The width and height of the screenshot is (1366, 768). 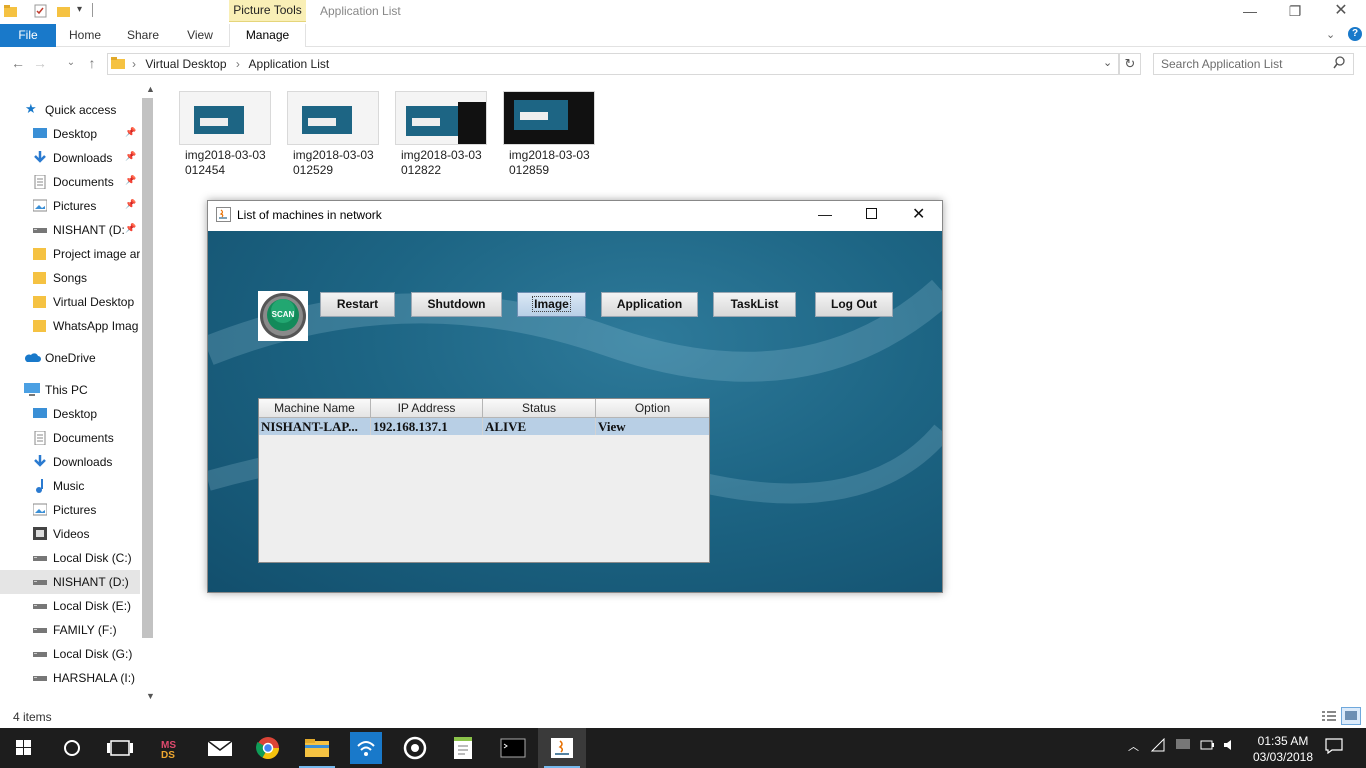 What do you see at coordinates (366, 748) in the screenshot?
I see `wifi-app-icon` at bounding box center [366, 748].